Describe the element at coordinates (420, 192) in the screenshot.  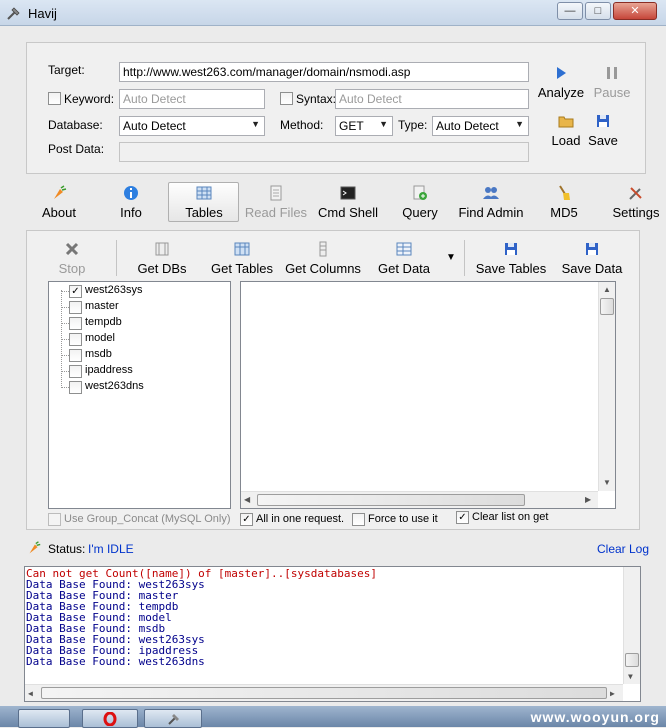
I see `query-icon` at that location.